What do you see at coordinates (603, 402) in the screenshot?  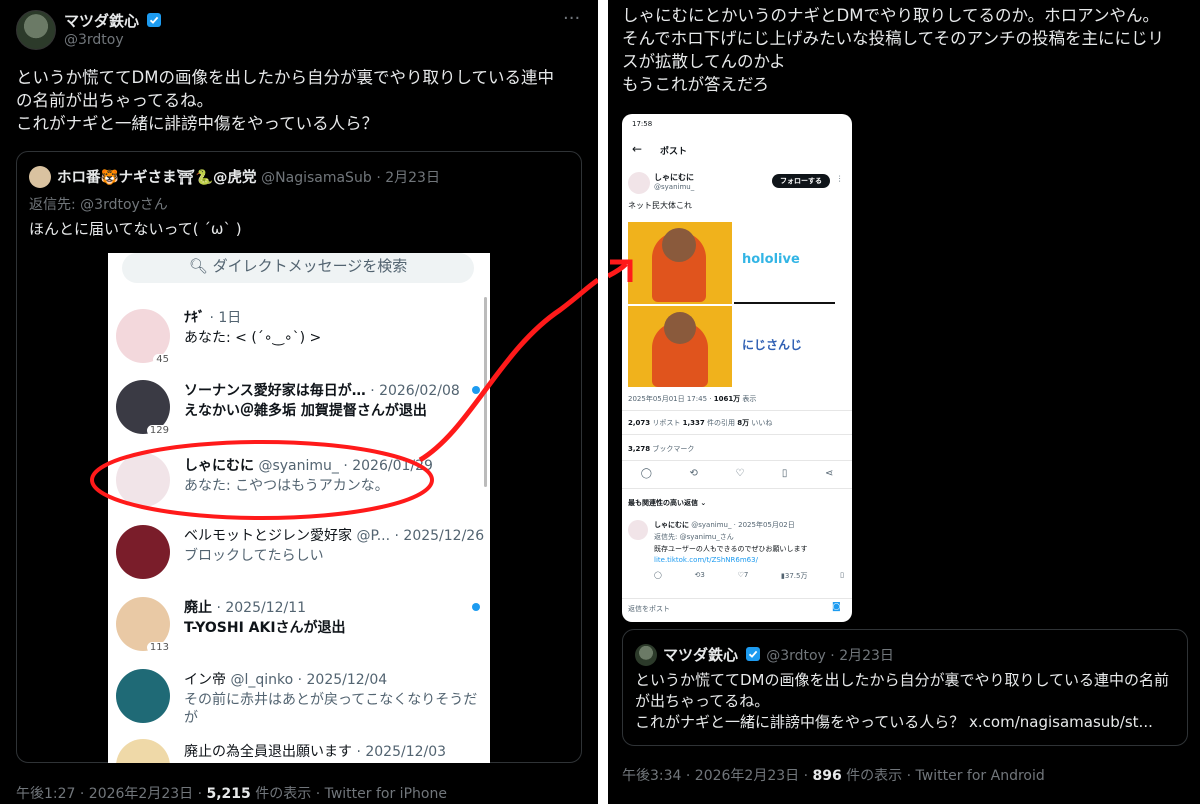 I see `divider` at bounding box center [603, 402].